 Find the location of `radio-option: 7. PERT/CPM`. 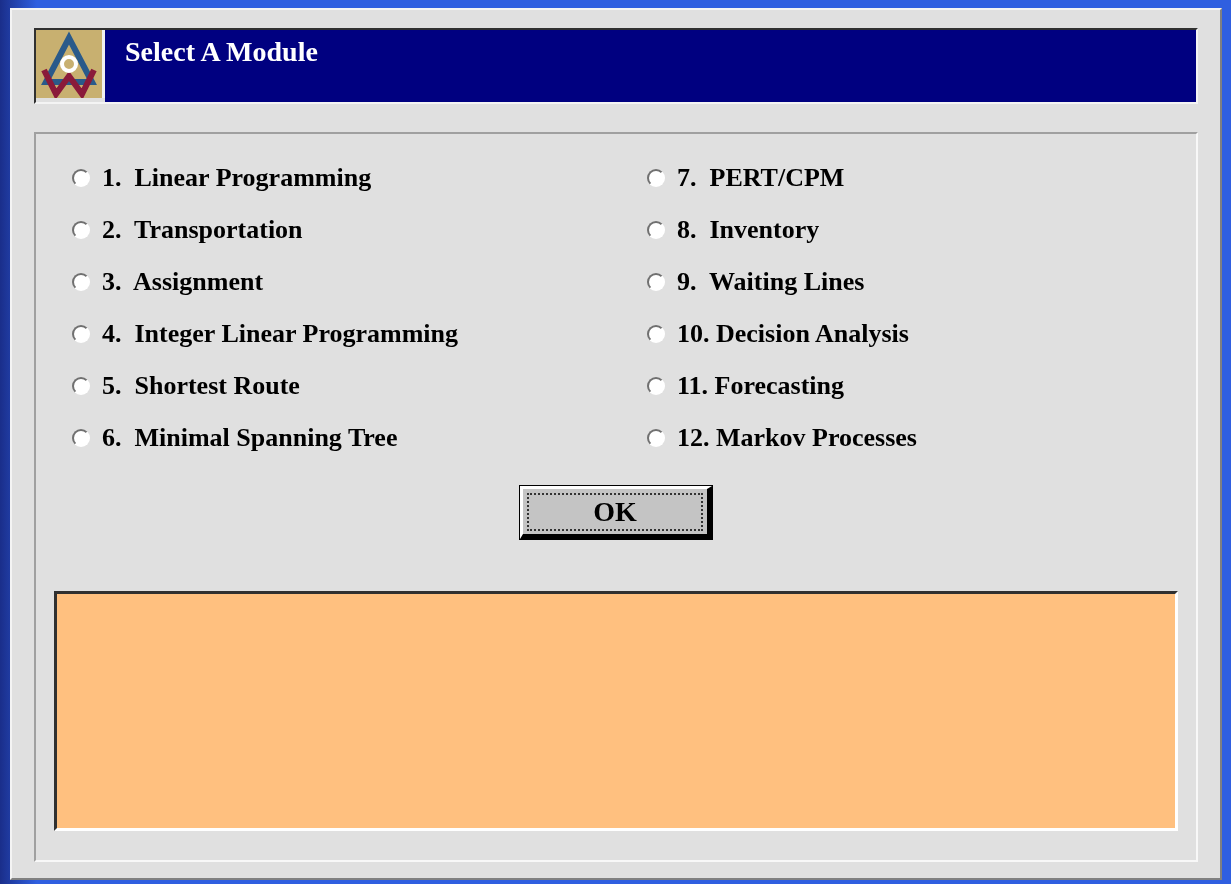

radio-option: 7. PERT/CPM is located at coordinates (912, 178).